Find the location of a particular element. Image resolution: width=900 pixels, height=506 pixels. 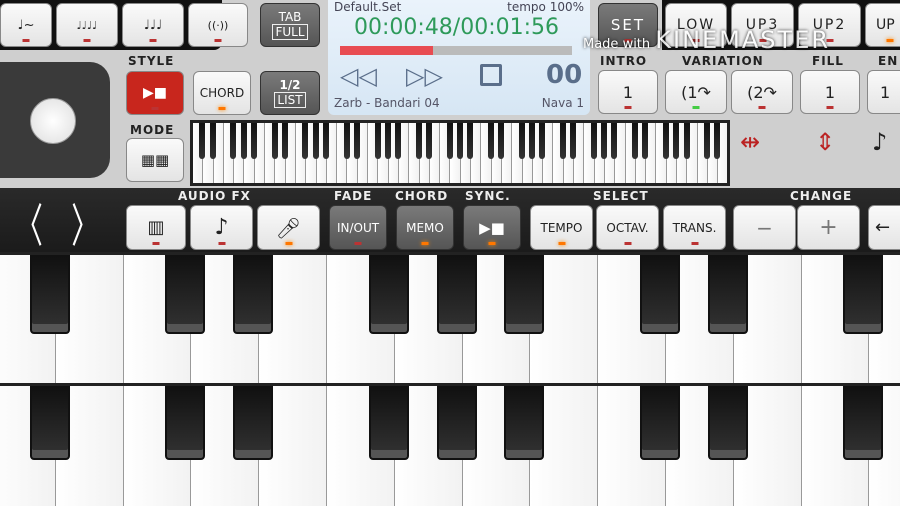

next-arrow-icon: 〉 is located at coordinates (85, 223).